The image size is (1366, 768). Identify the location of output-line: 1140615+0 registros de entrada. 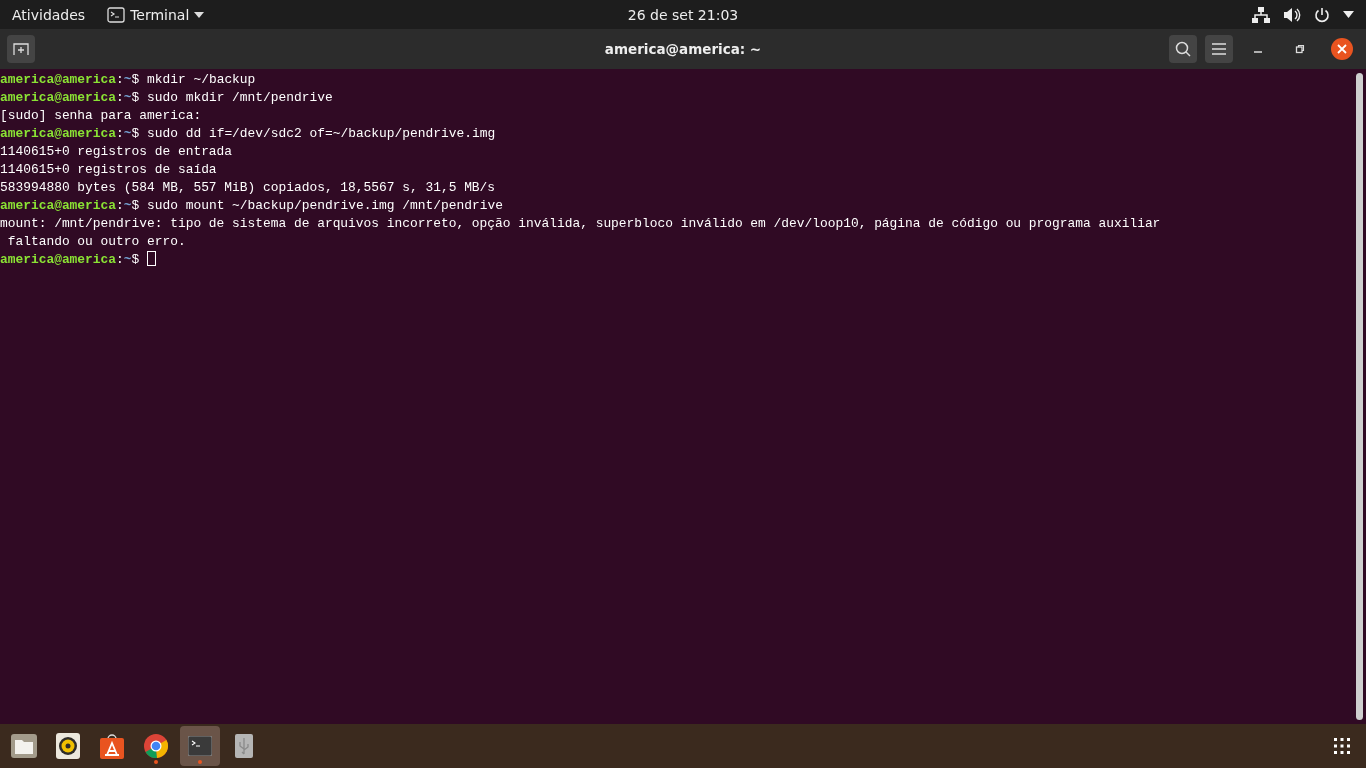
(117, 152).